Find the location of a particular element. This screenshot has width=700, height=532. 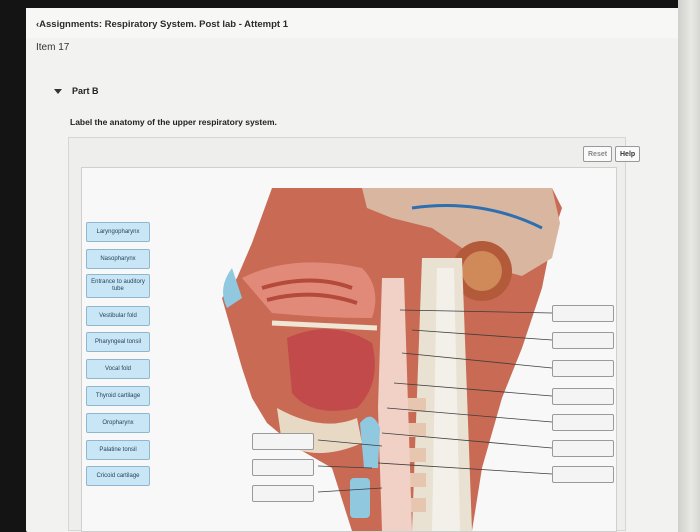

label-chip: Nasopharynx is located at coordinates (118, 259).